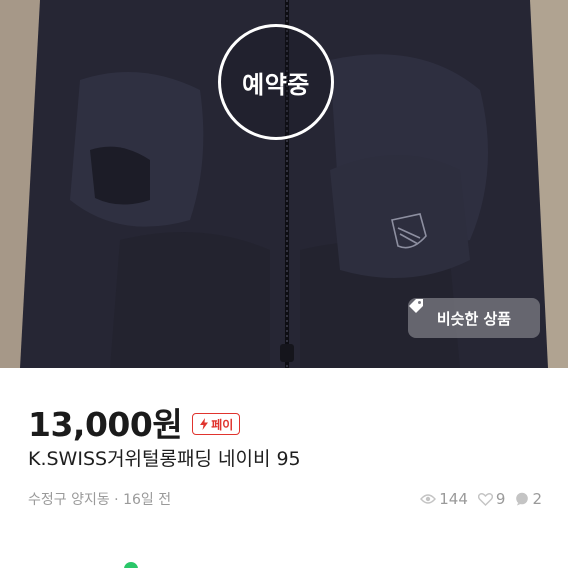 The image size is (568, 568). I want to click on chats-count: 2, so click(537, 499).